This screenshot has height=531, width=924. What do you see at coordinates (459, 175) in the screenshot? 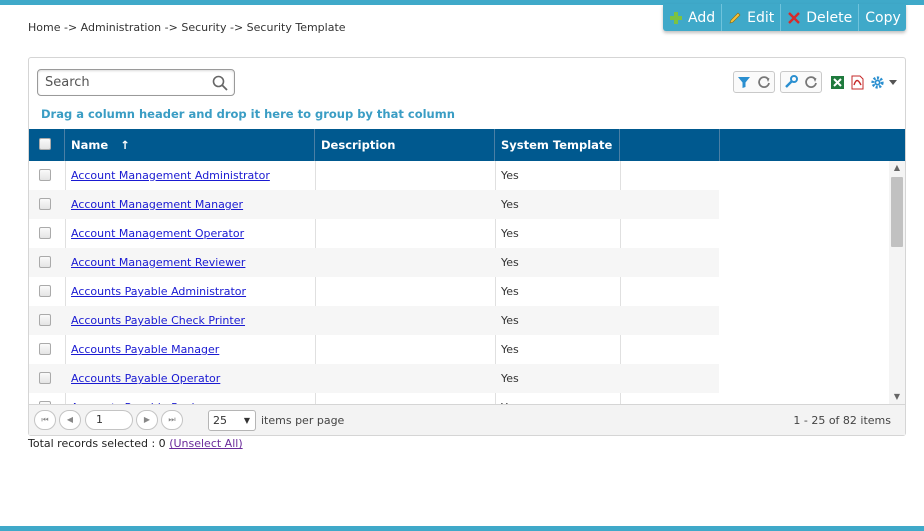
I see `table-row: Account Management Administrator Yes` at bounding box center [459, 175].